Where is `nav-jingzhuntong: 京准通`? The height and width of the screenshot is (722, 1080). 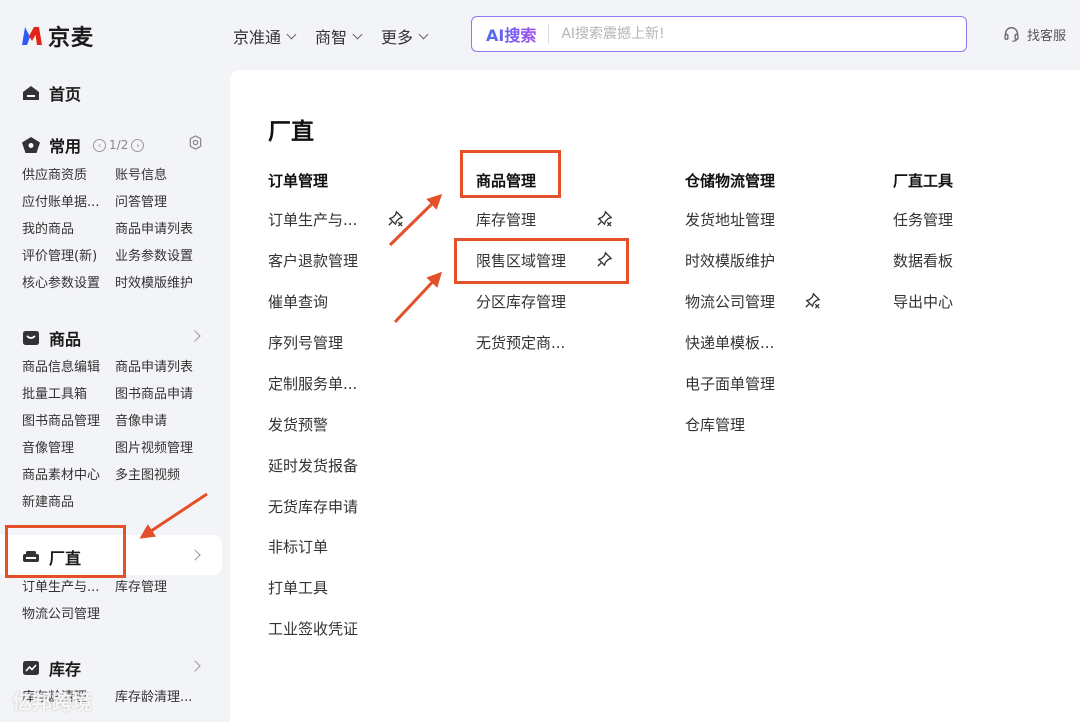
nav-jingzhuntong: 京准通 is located at coordinates (265, 36).